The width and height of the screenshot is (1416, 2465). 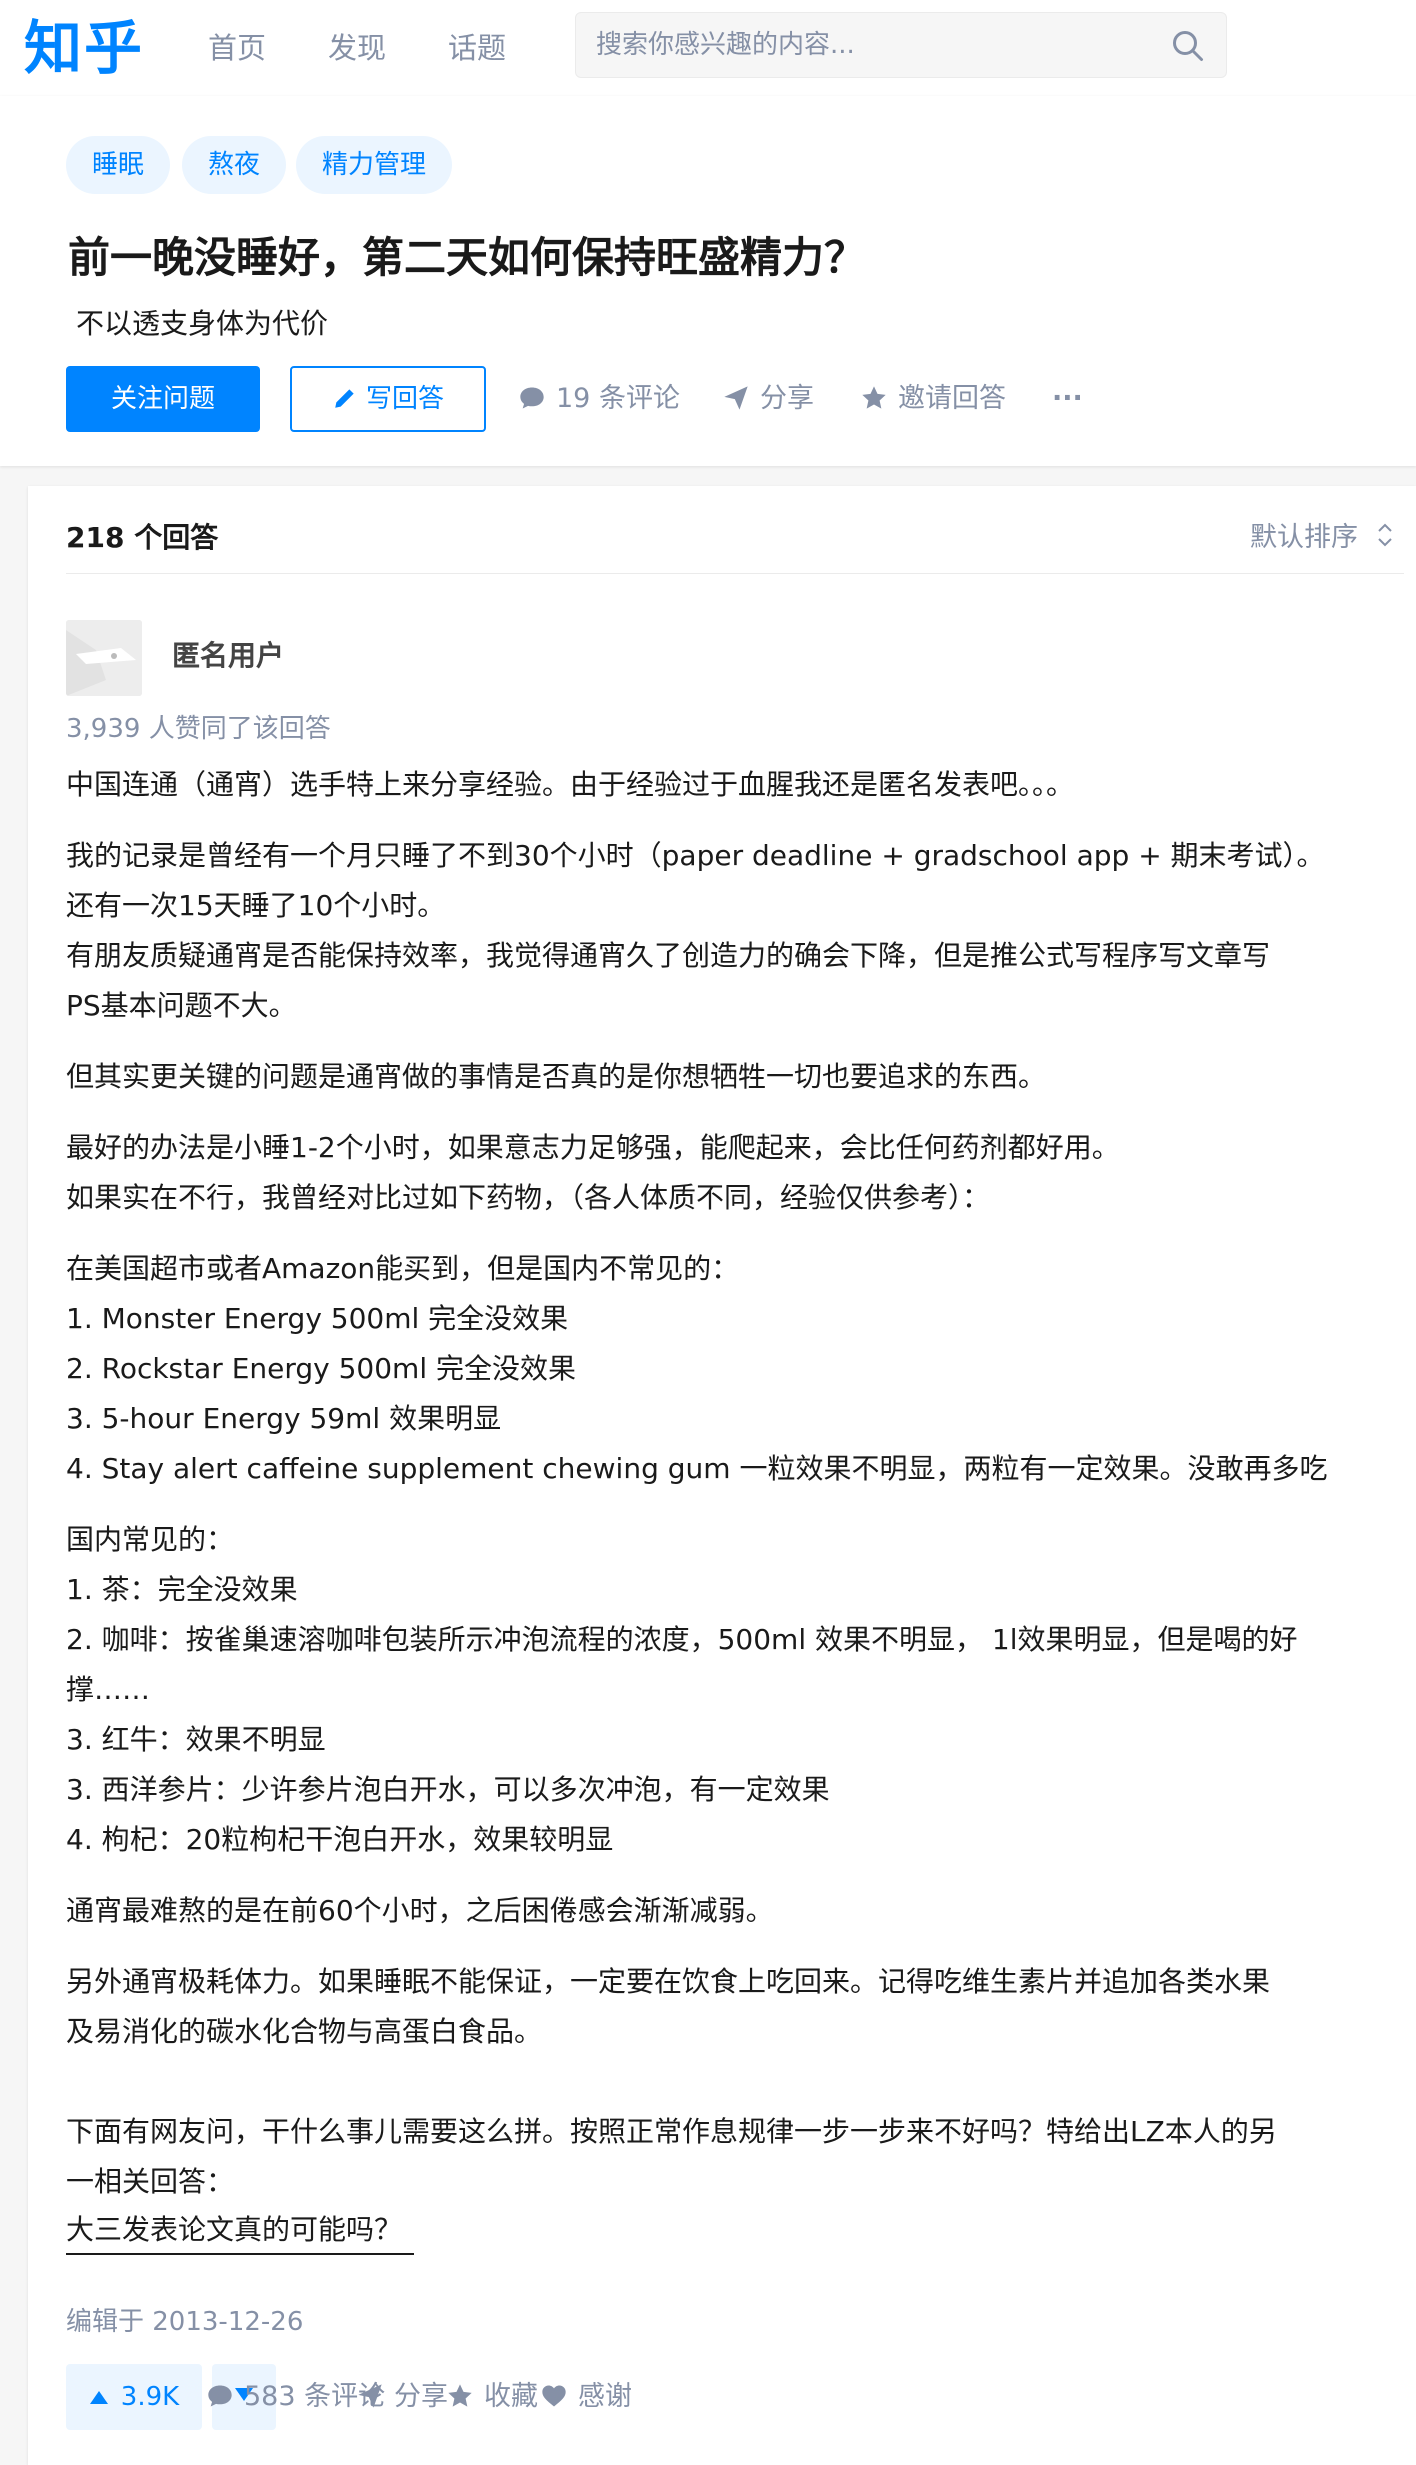 I want to click on question-share-label: 分享, so click(x=787, y=398).